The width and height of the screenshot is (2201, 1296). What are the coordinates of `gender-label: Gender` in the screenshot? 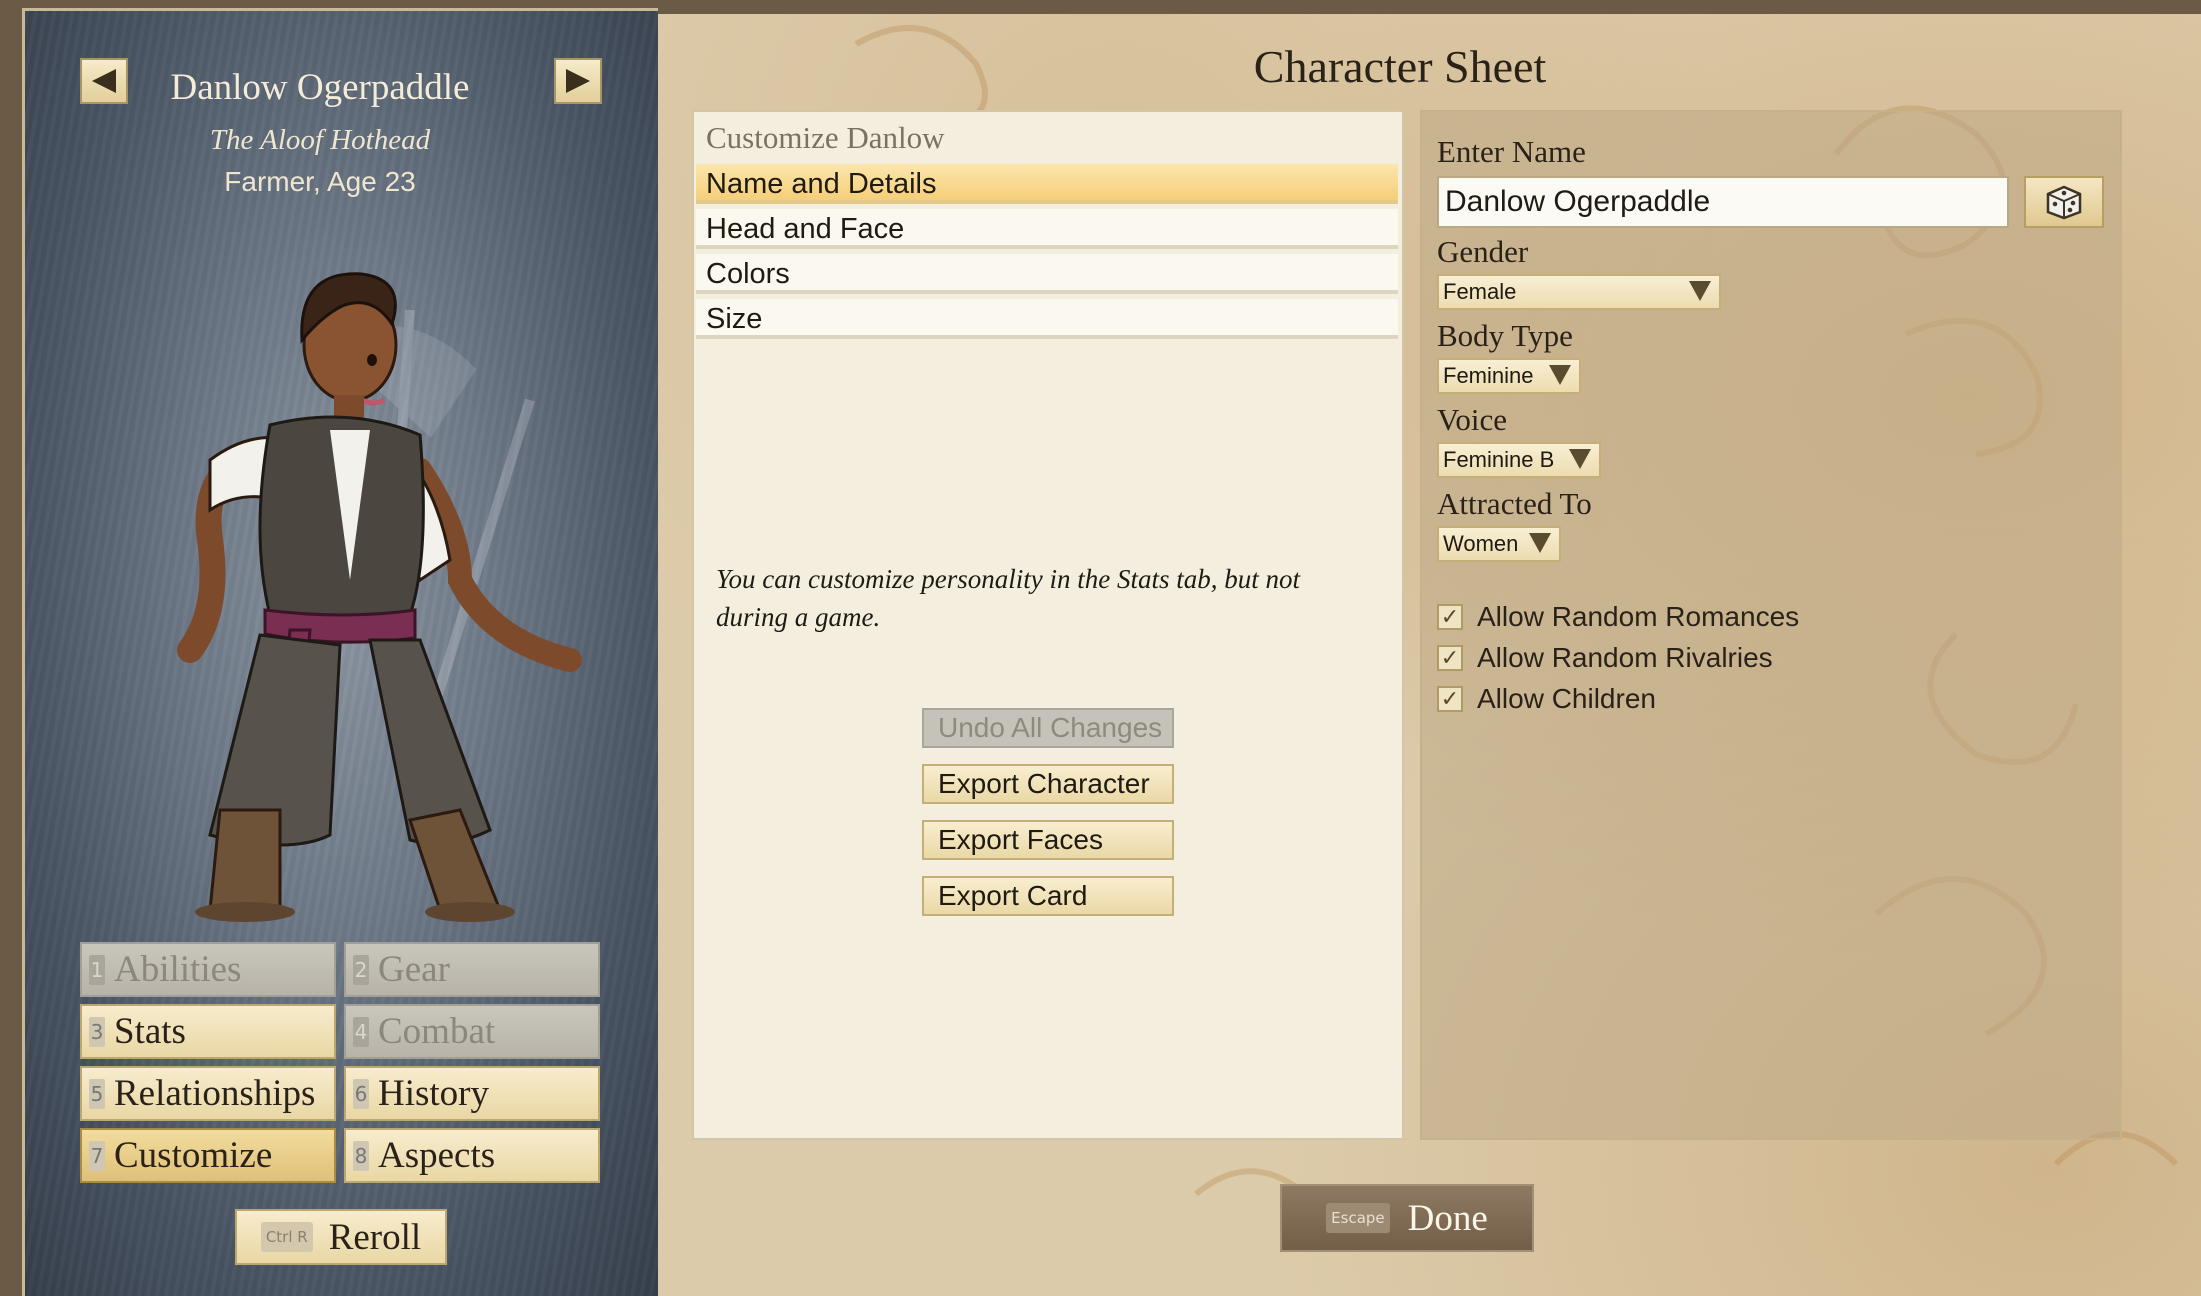 It's located at (1483, 251).